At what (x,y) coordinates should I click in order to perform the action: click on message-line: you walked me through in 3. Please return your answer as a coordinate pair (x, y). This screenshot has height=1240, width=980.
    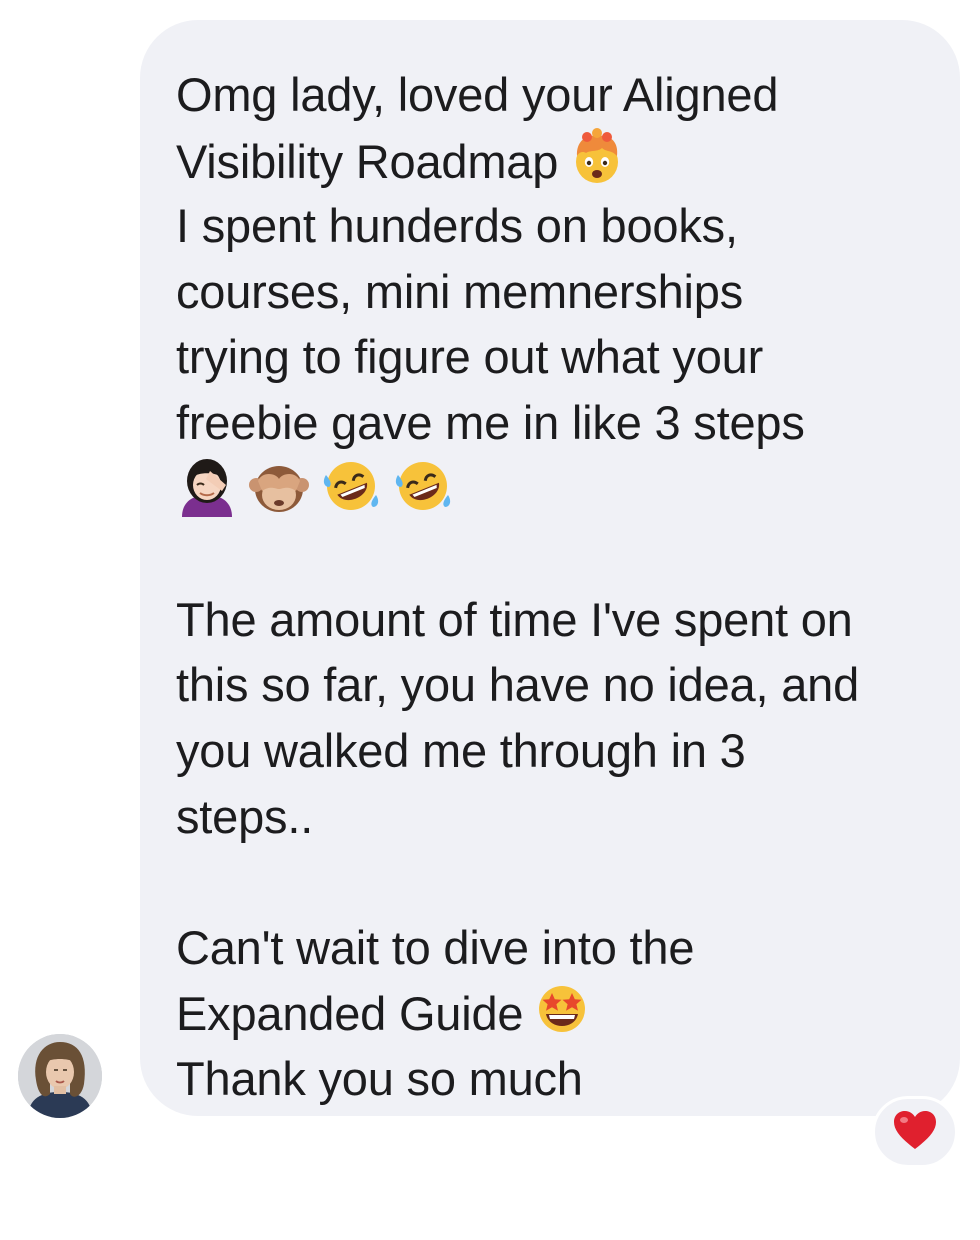
    Looking at the image, I should click on (461, 750).